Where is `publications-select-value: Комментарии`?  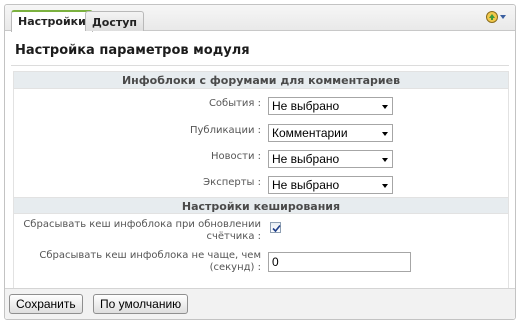
publications-select-value: Комментарии is located at coordinates (310, 133).